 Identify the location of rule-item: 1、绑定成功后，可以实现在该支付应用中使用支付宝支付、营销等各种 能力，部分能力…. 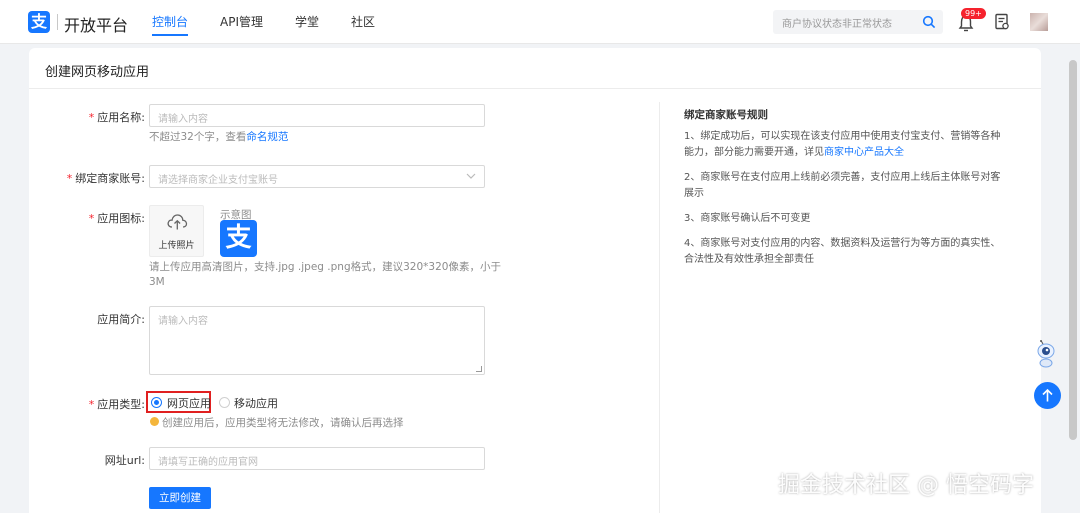
(842, 144).